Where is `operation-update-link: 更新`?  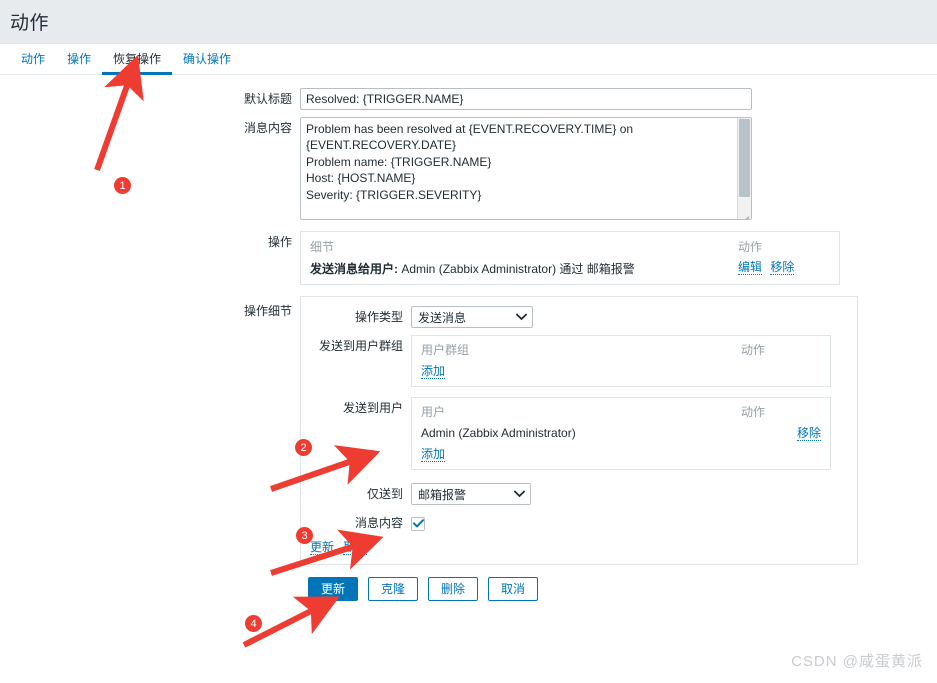
operation-update-link: 更新 is located at coordinates (322, 547).